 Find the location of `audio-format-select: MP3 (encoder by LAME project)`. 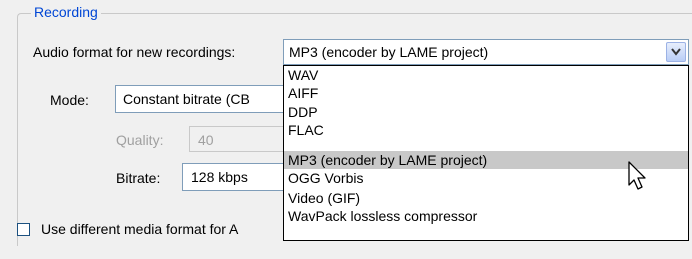

audio-format-select: MP3 (encoder by LAME project) is located at coordinates (486, 52).